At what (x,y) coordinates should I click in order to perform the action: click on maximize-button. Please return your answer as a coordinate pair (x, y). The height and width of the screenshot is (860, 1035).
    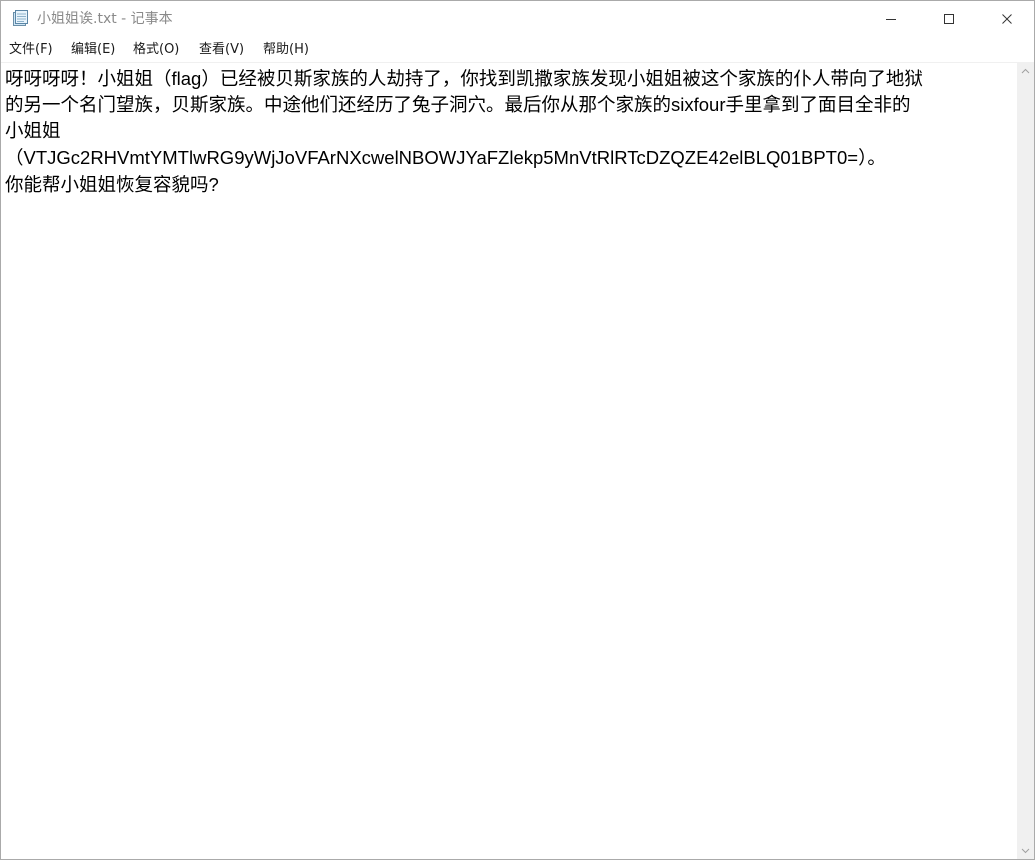
    Looking at the image, I should click on (949, 19).